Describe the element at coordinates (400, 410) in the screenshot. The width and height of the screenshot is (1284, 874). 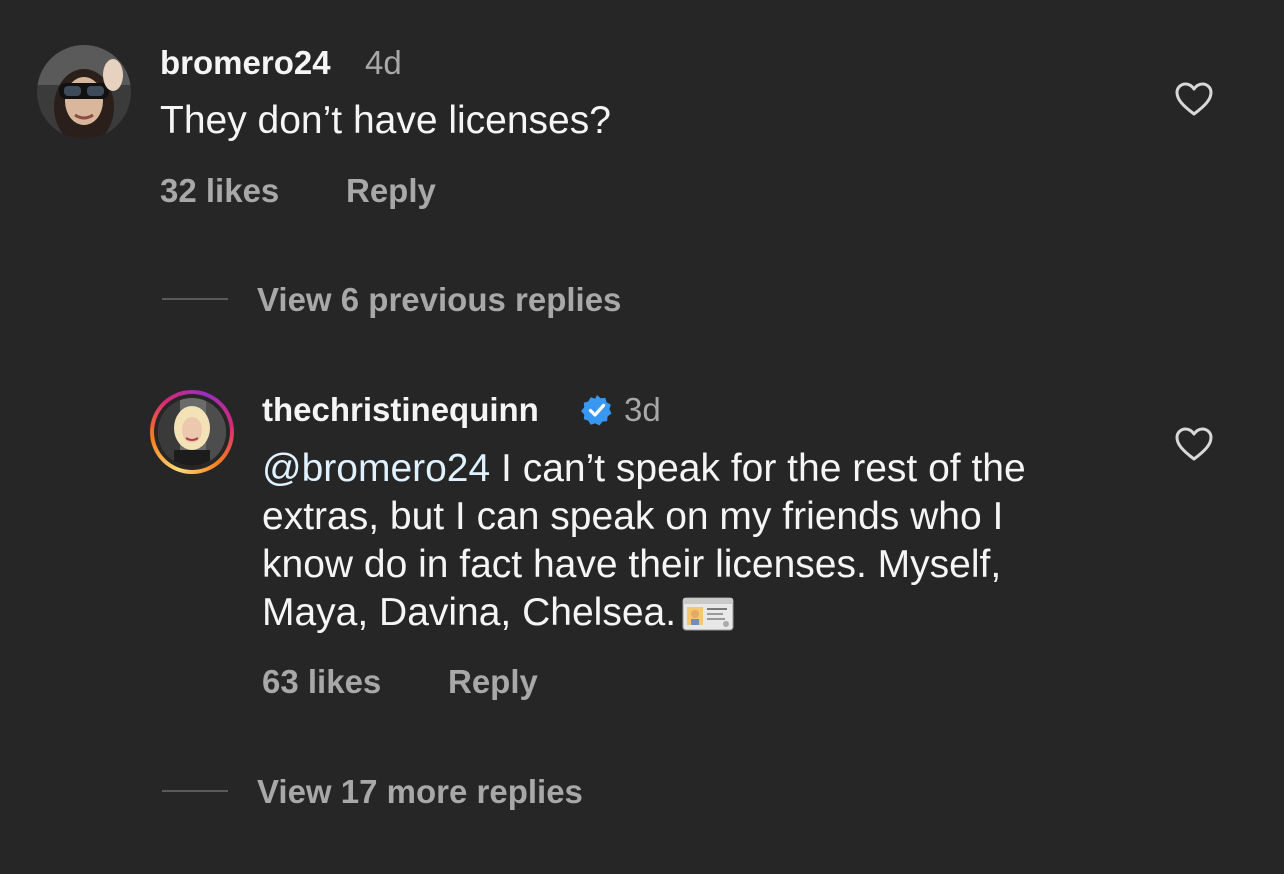
I see `comment-username: thechristinequinn` at that location.